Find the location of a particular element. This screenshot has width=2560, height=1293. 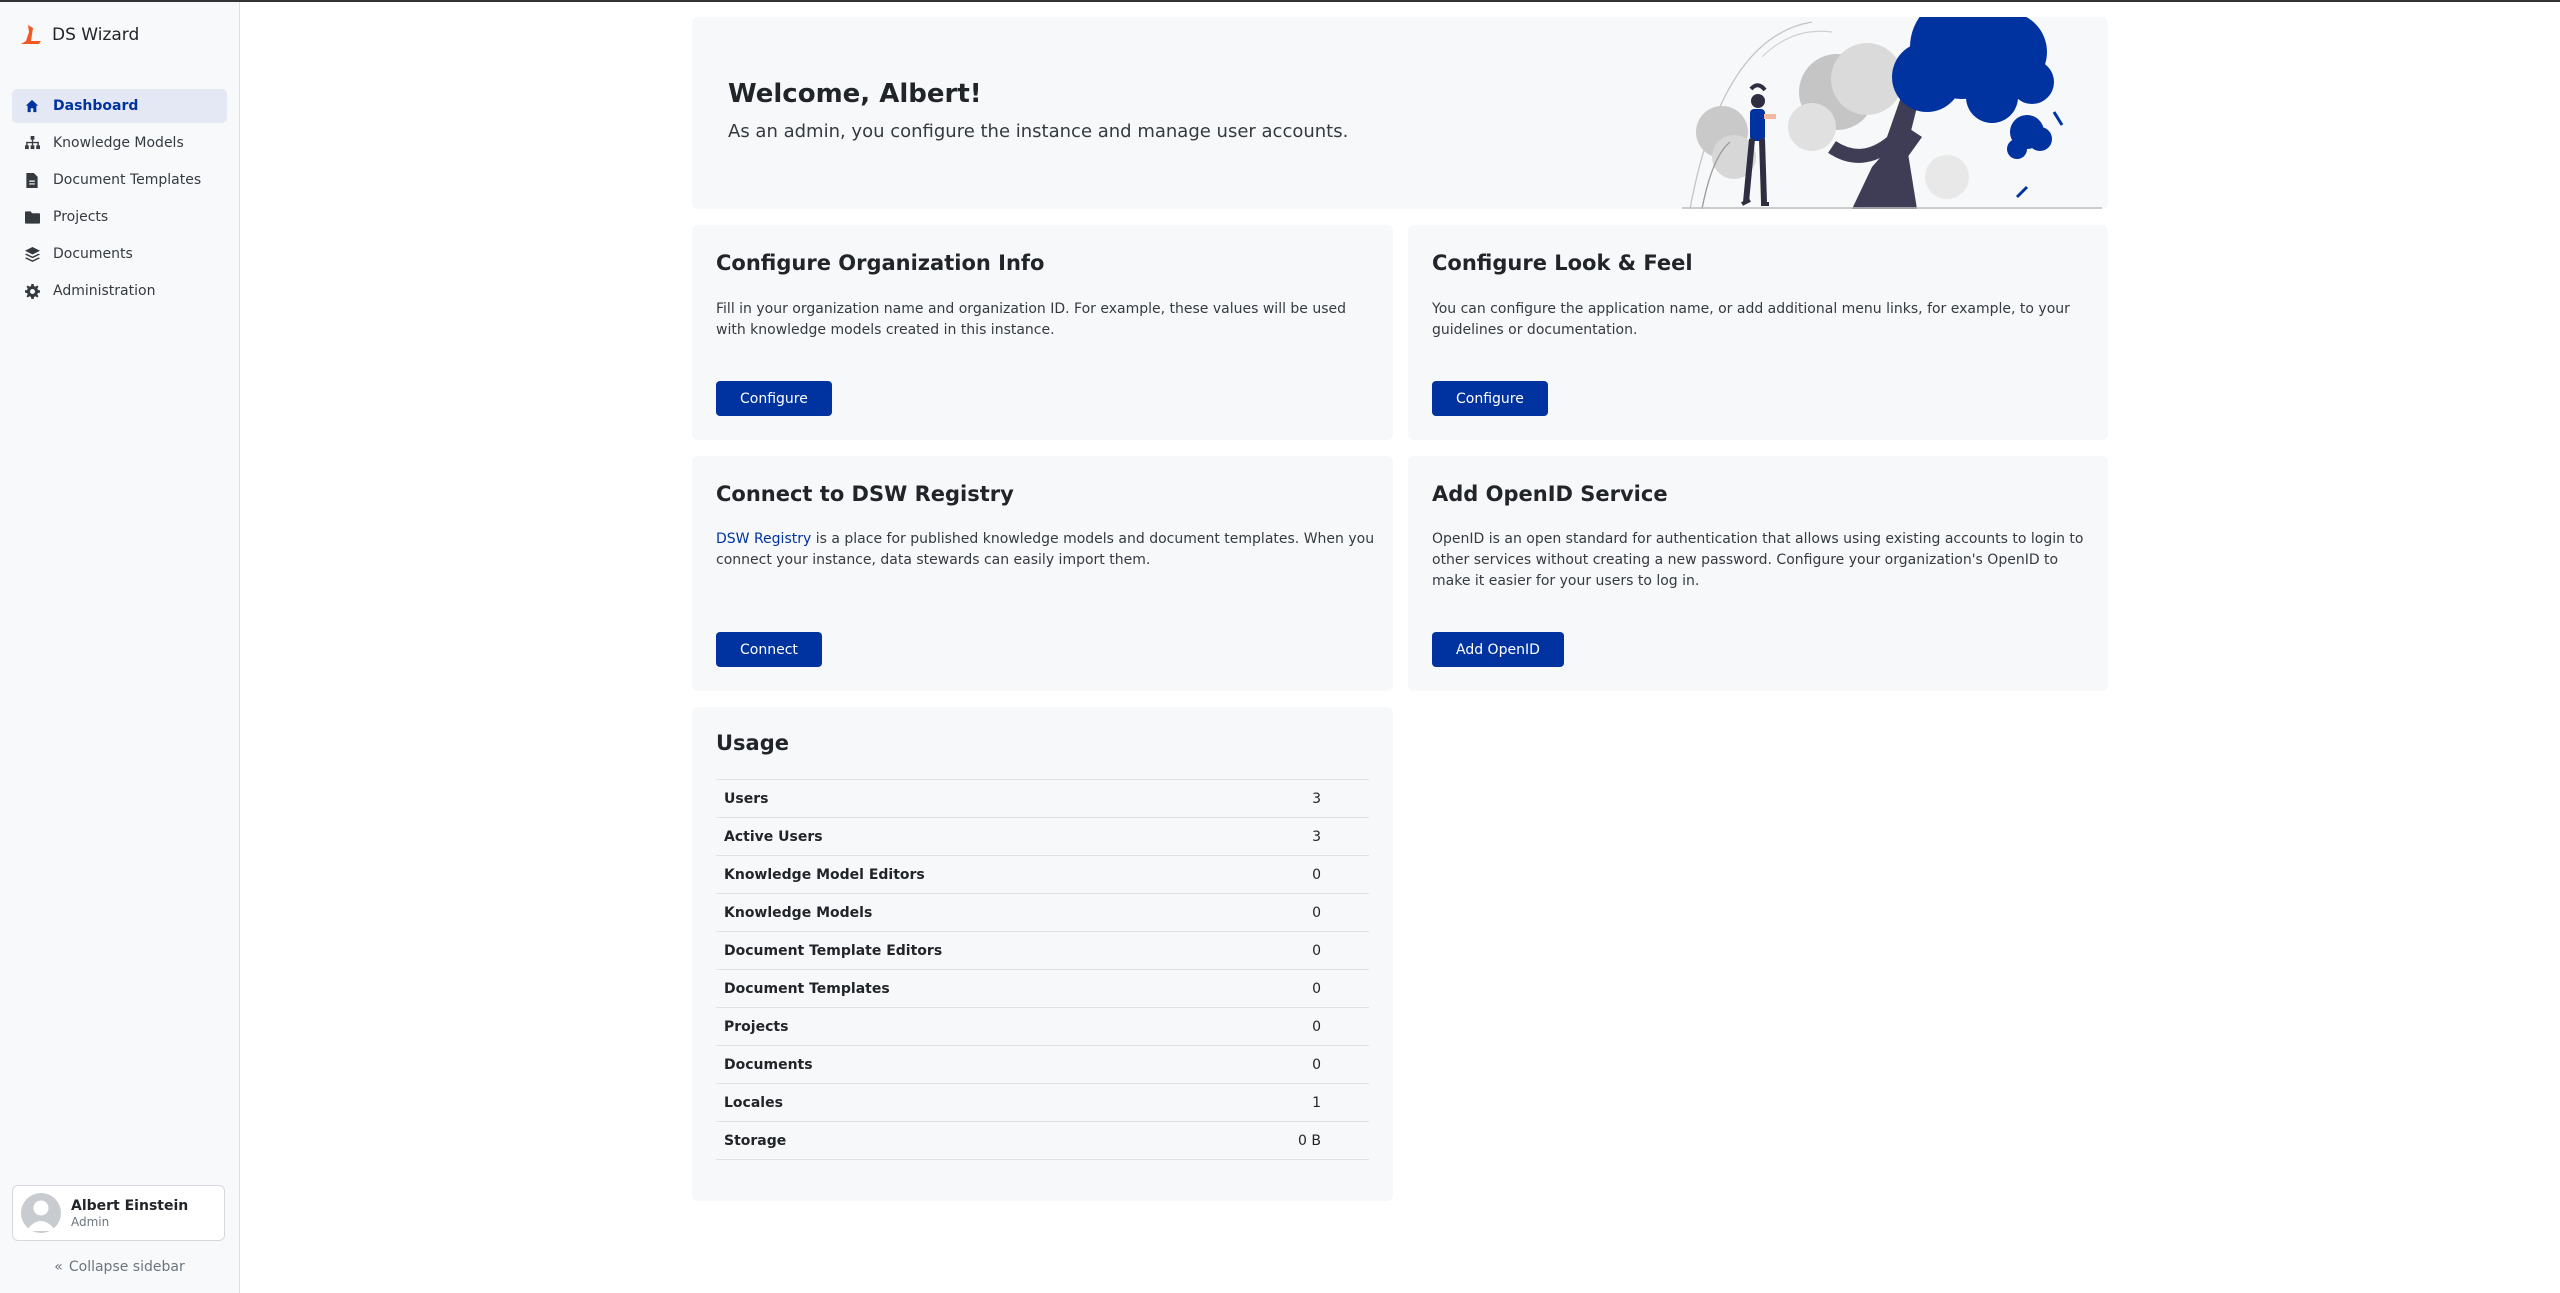

configure-look-feel-button: Configure is located at coordinates (1490, 398).